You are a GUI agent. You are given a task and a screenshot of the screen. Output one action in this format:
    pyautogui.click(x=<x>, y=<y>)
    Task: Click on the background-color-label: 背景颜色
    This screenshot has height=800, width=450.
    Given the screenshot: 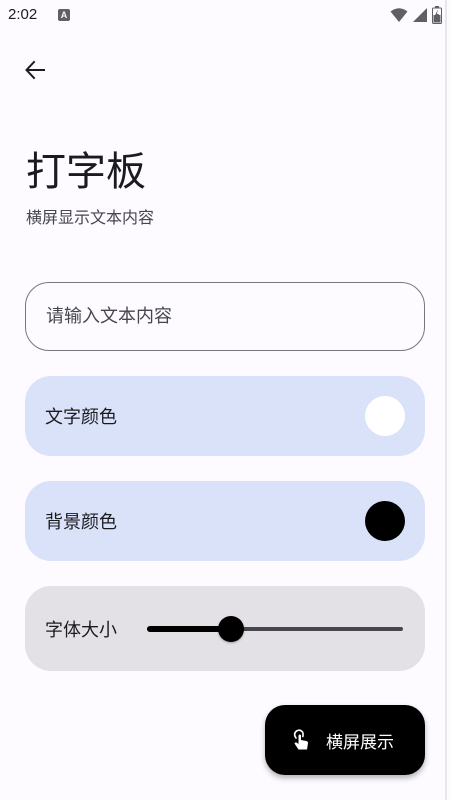 What is the action you would take?
    pyautogui.click(x=81, y=522)
    